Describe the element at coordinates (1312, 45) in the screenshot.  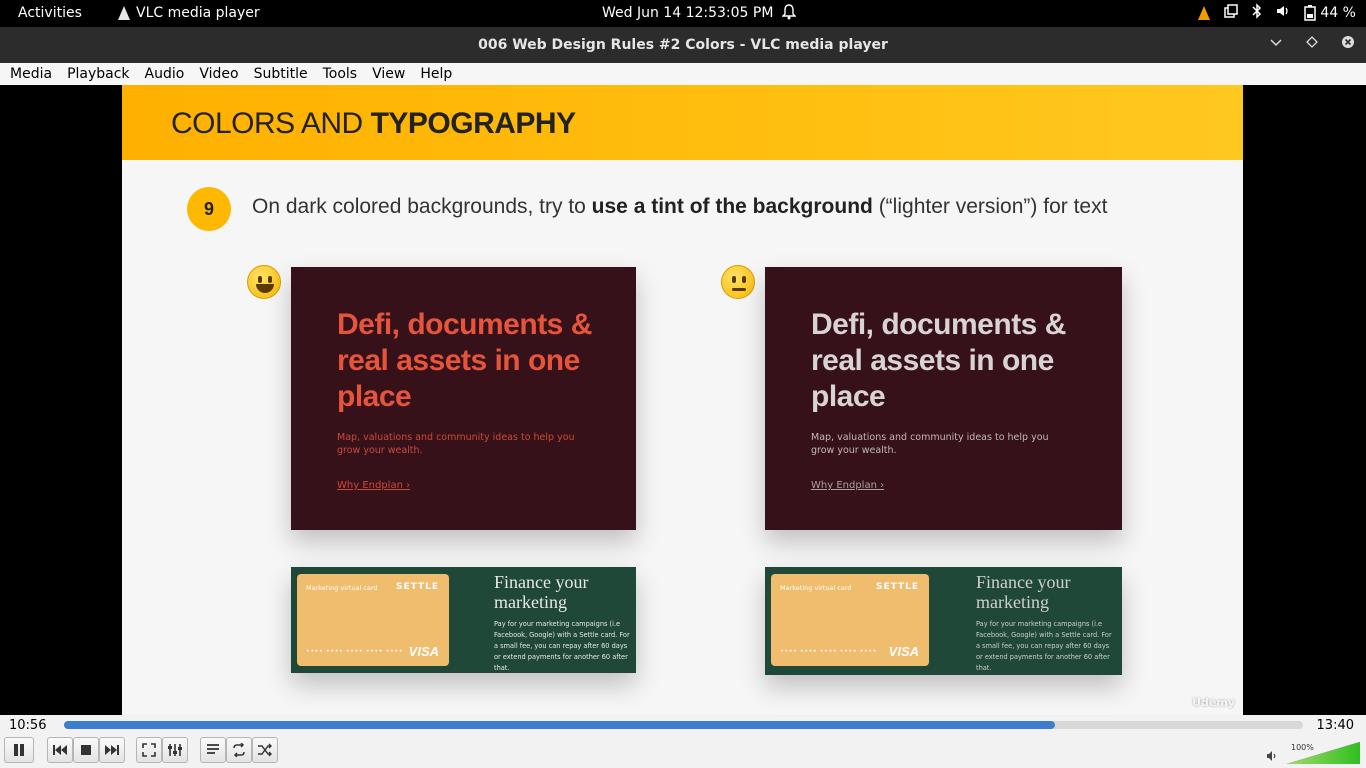
I see `maximize-icon` at that location.